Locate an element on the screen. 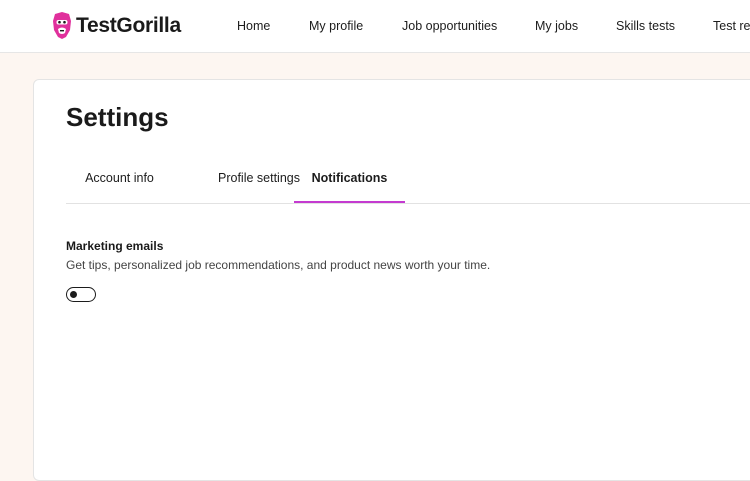  tab-notifications: Notifications is located at coordinates (349, 180).